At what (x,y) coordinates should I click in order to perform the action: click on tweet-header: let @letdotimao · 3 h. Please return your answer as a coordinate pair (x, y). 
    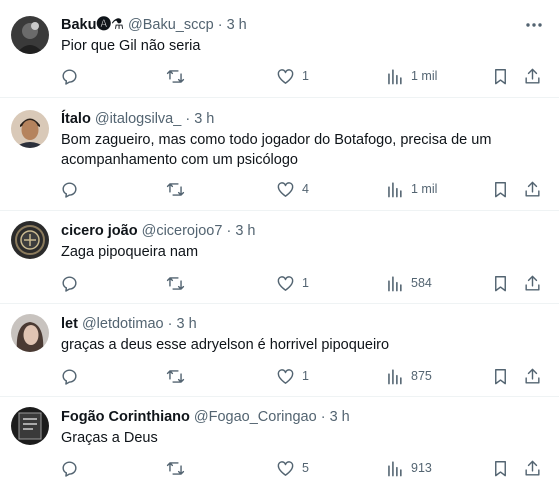
    Looking at the image, I should click on (129, 324).